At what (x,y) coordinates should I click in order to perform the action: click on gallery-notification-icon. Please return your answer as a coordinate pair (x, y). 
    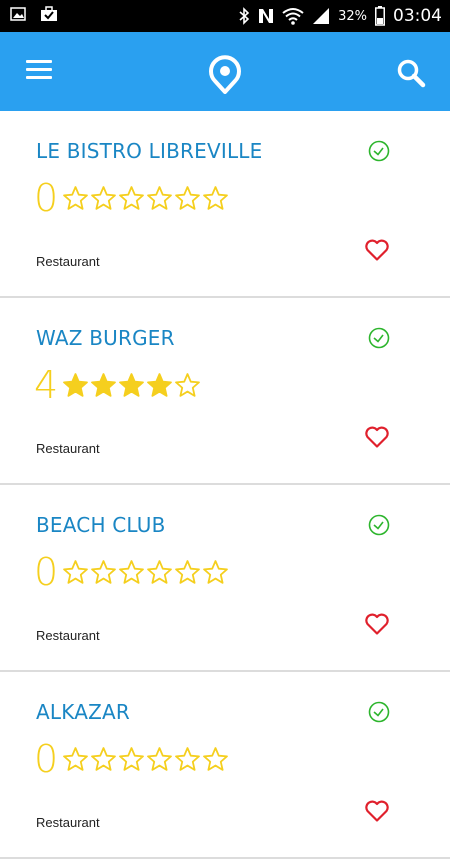
    Looking at the image, I should click on (18, 14).